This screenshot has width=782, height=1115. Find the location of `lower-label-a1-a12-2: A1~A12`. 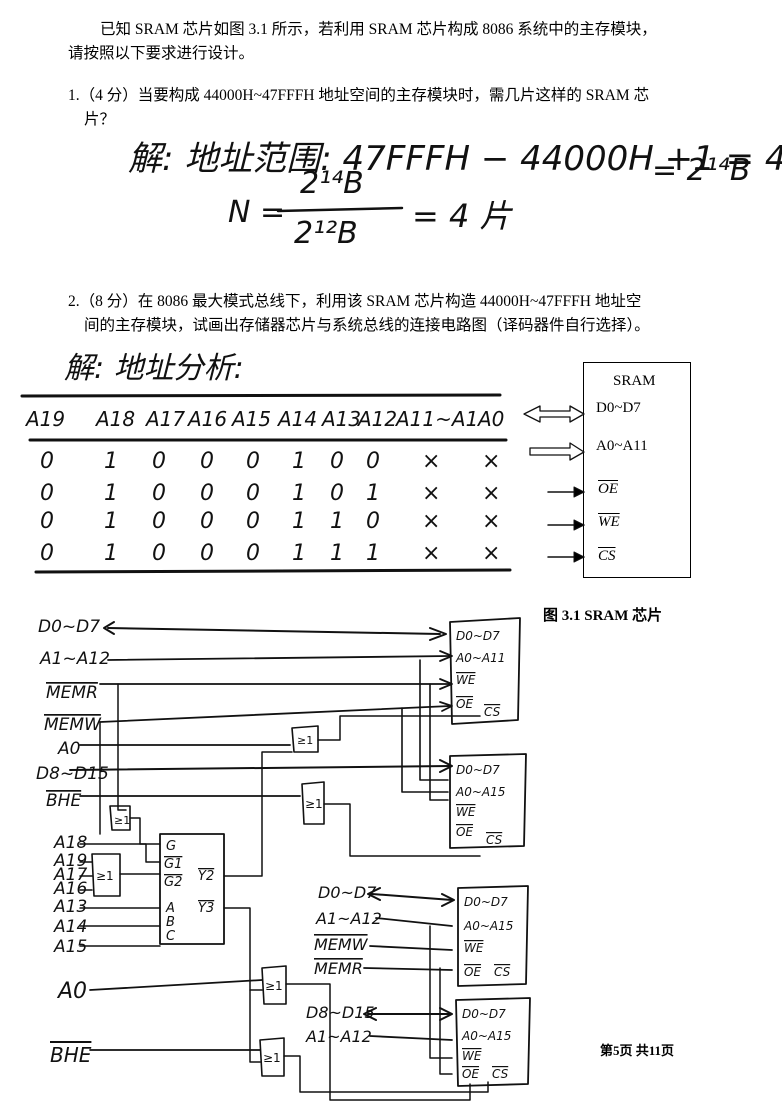

lower-label-a1-a12-2: A1~A12 is located at coordinates (338, 1036).